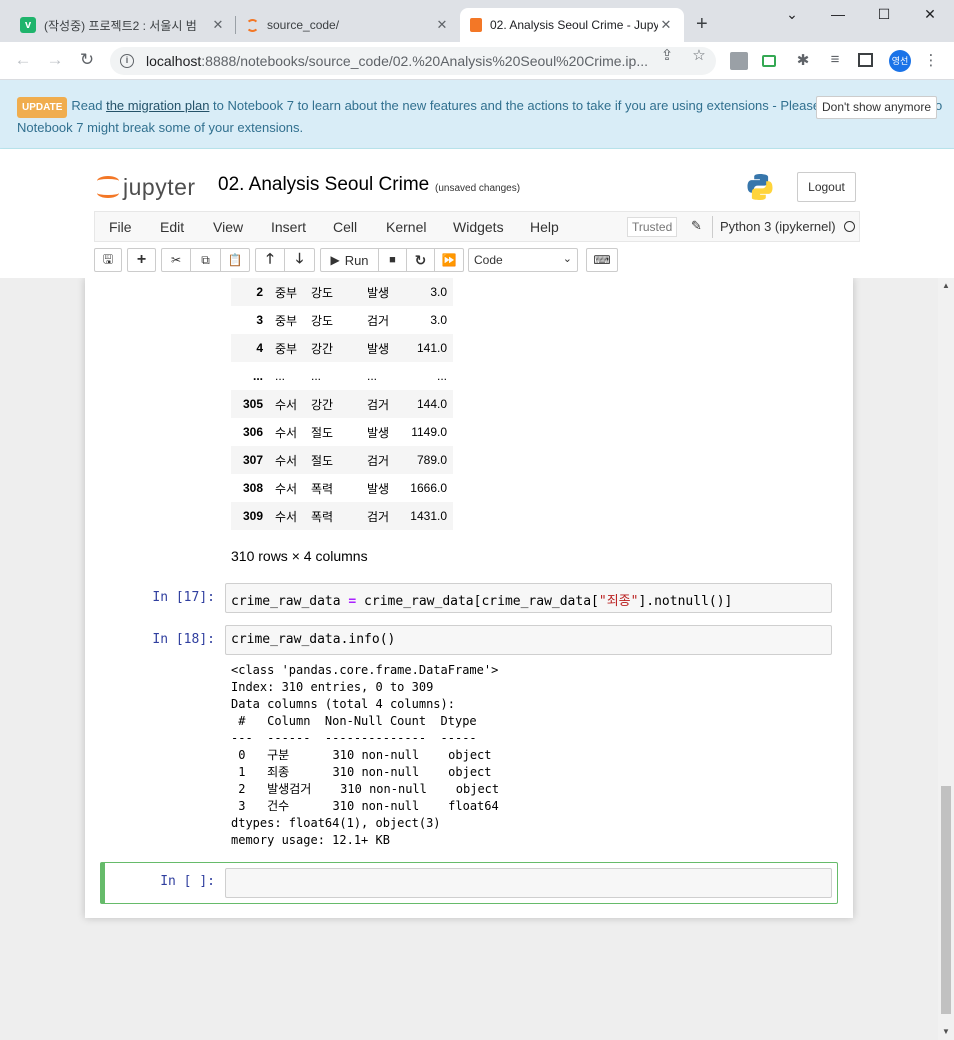  I want to click on insert-cell-icon: +, so click(141, 260).